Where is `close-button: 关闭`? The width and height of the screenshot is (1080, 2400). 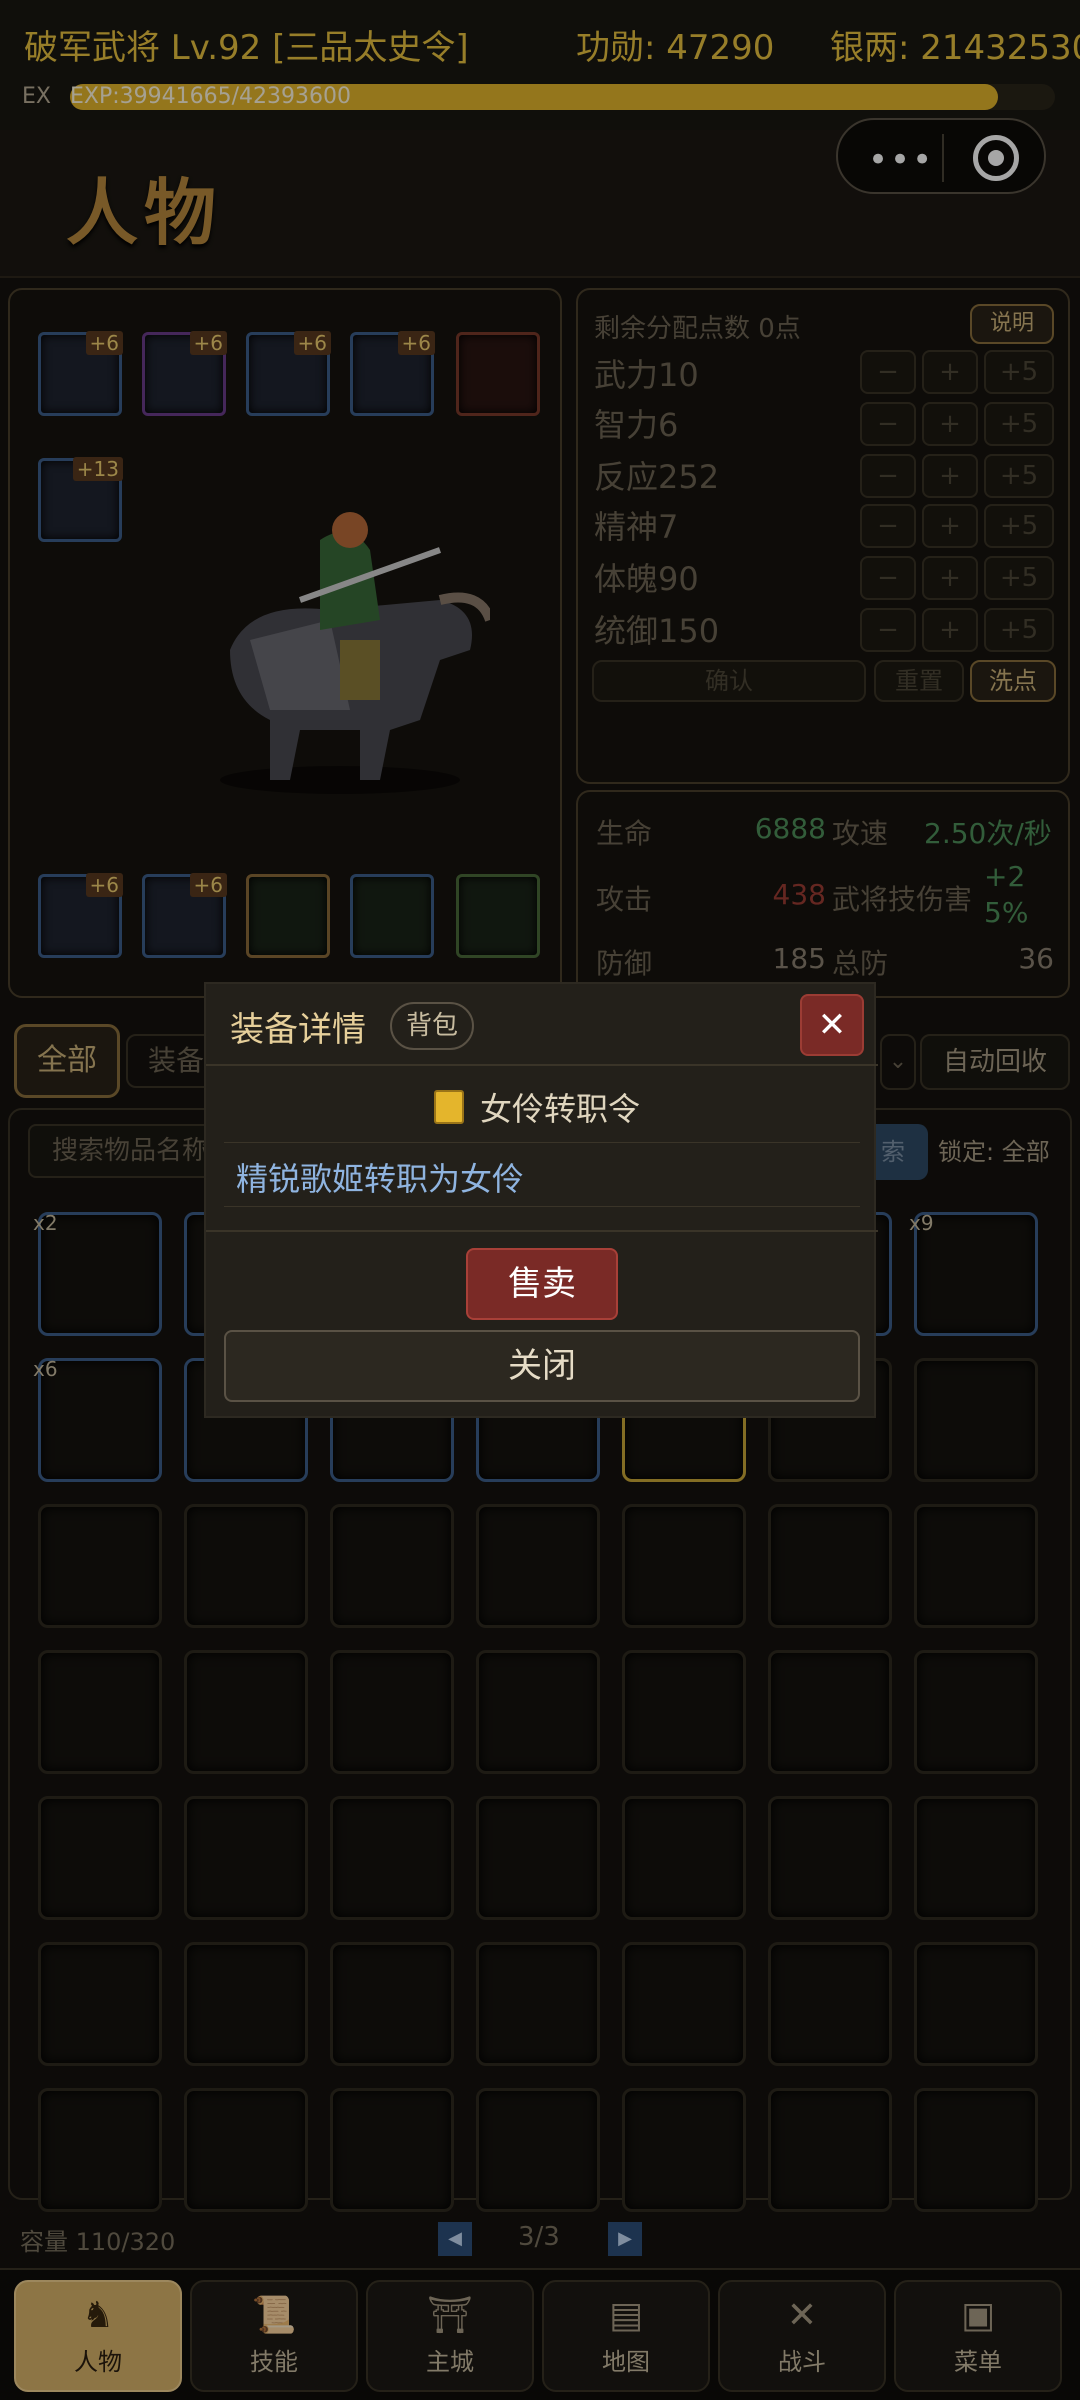
close-button: 关闭 is located at coordinates (542, 1366).